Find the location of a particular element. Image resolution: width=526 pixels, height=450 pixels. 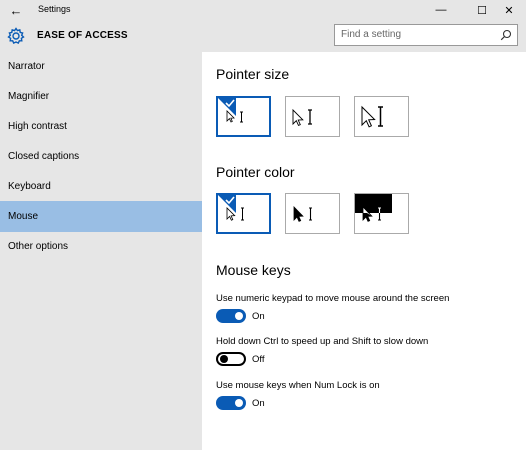

num-lock-setting-label: Use mouse keys when Num Lock is on is located at coordinates (298, 385).